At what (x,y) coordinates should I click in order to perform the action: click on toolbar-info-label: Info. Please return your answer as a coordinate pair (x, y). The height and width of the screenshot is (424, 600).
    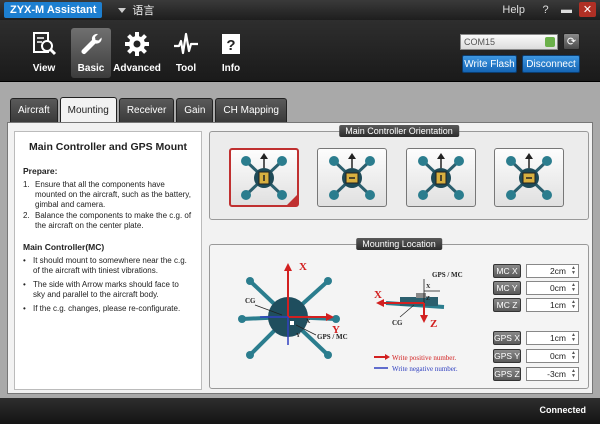
    Looking at the image, I should click on (231, 68).